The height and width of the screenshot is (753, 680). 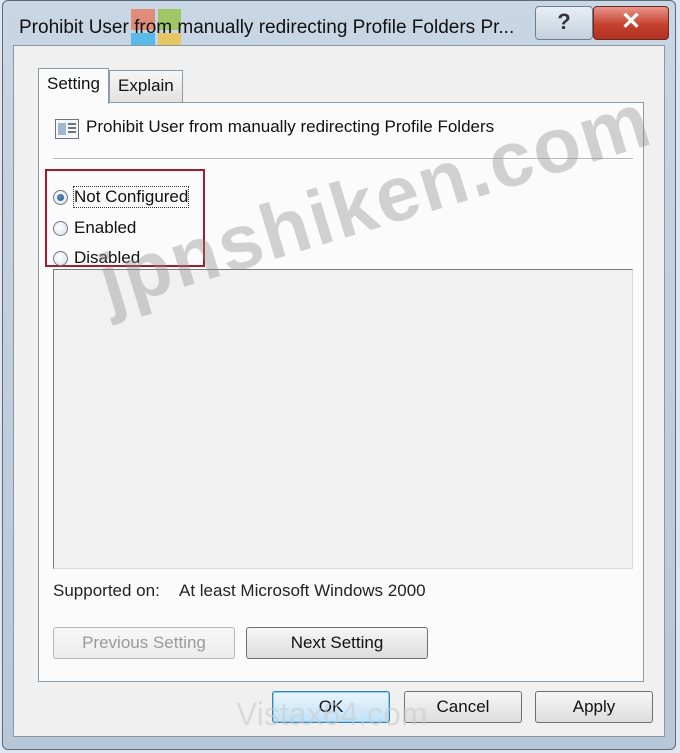 What do you see at coordinates (107, 257) in the screenshot?
I see `option-label: Disabled` at bounding box center [107, 257].